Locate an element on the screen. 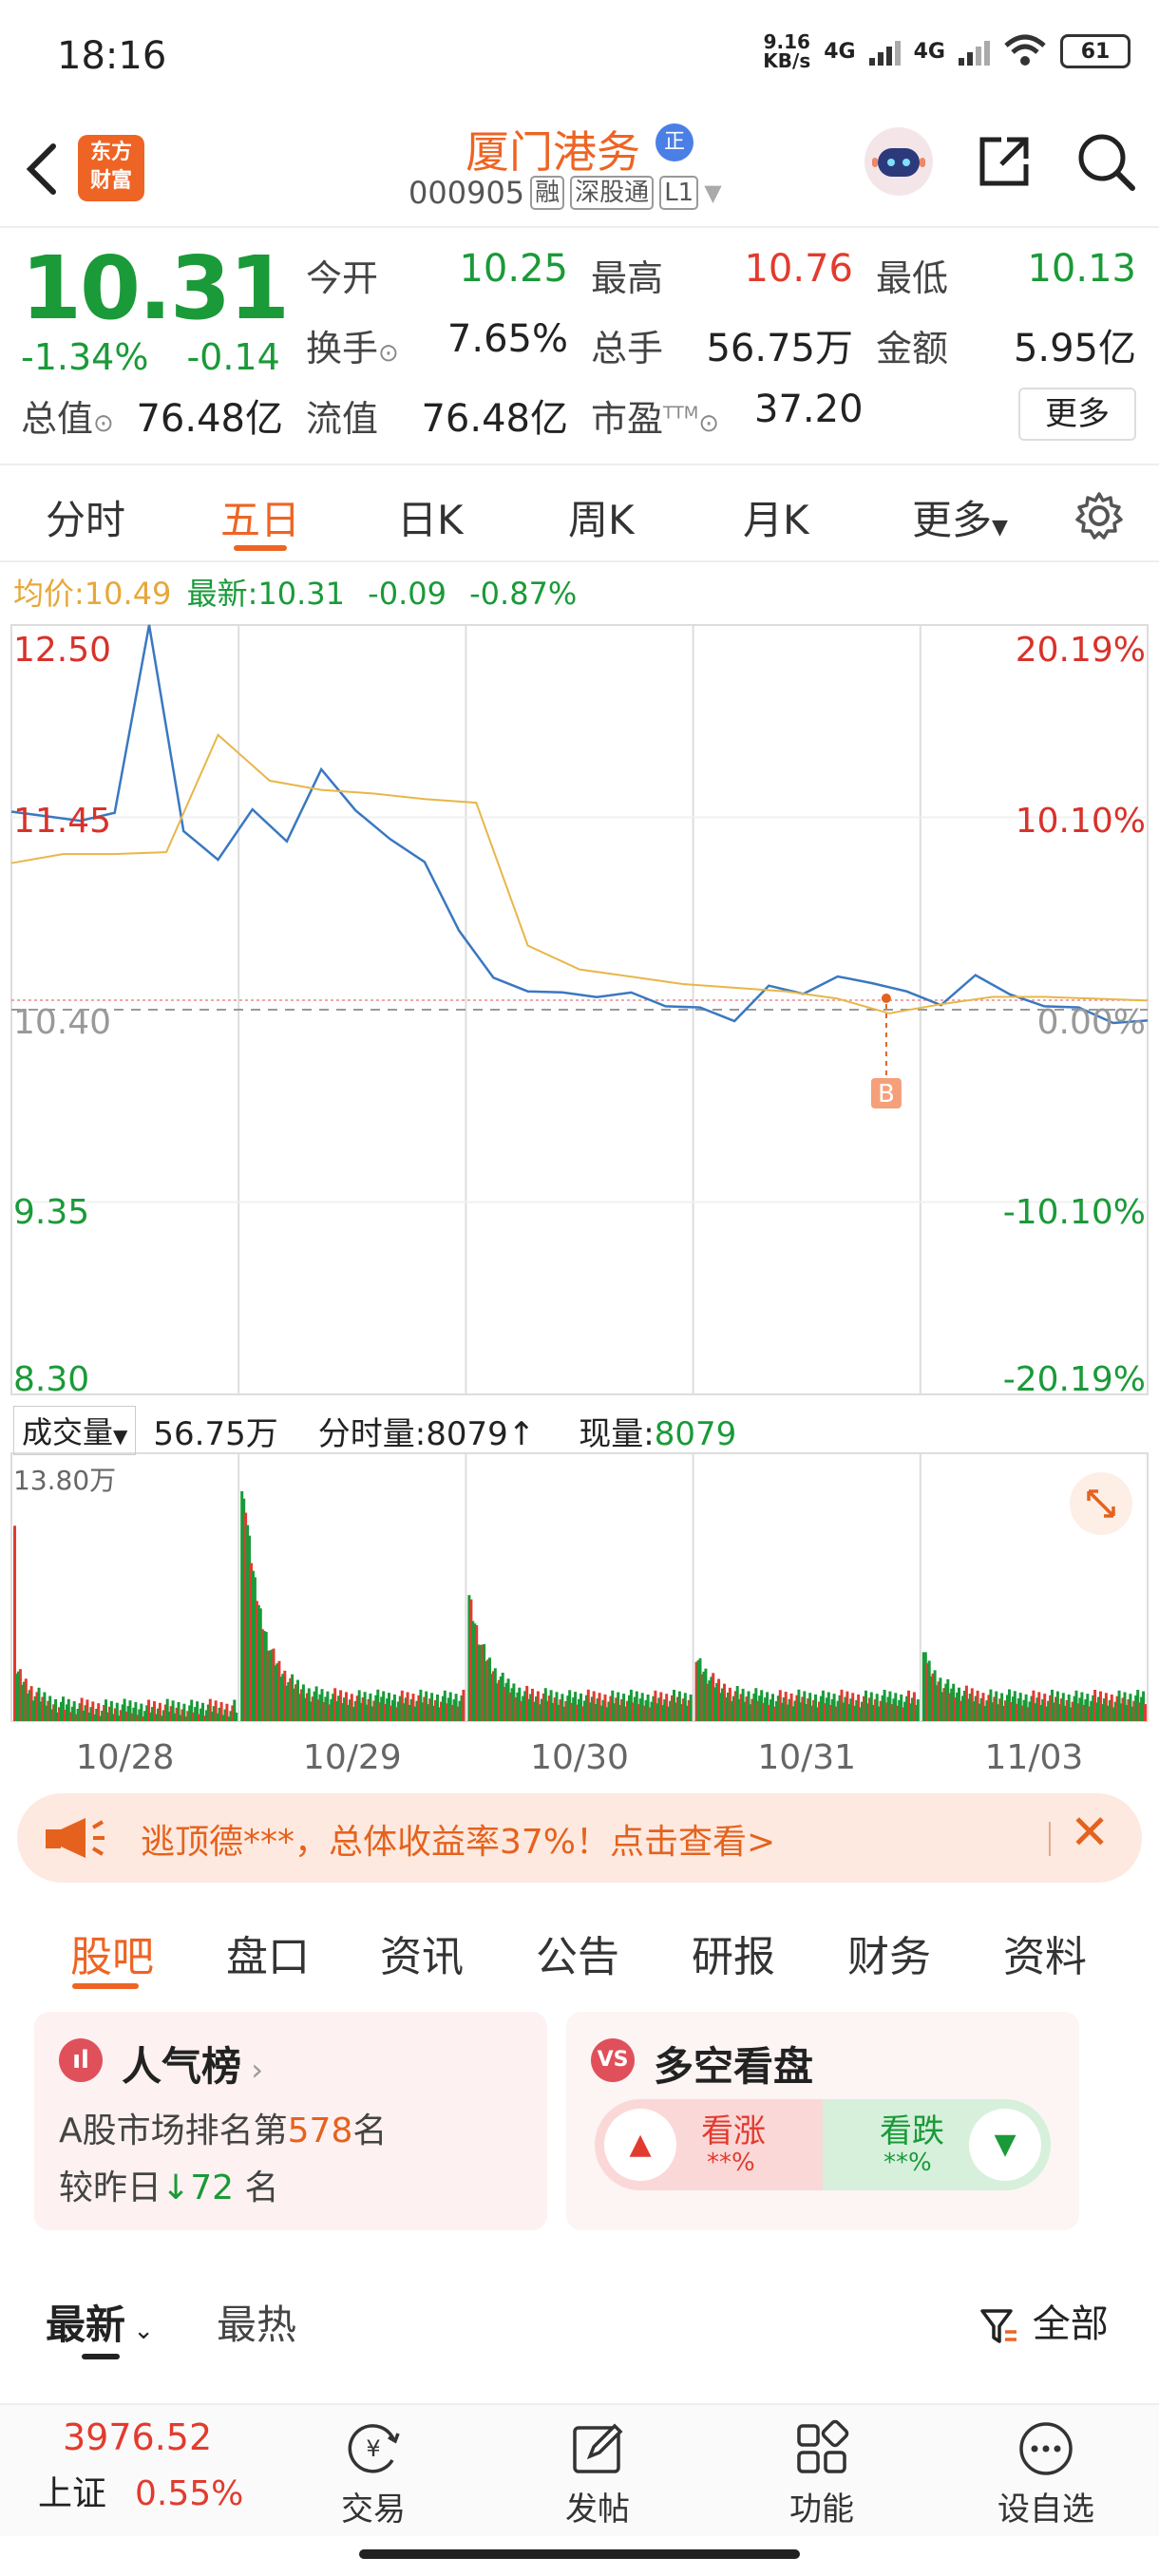 This screenshot has width=1159, height=2576. search-icon is located at coordinates (1105, 161).